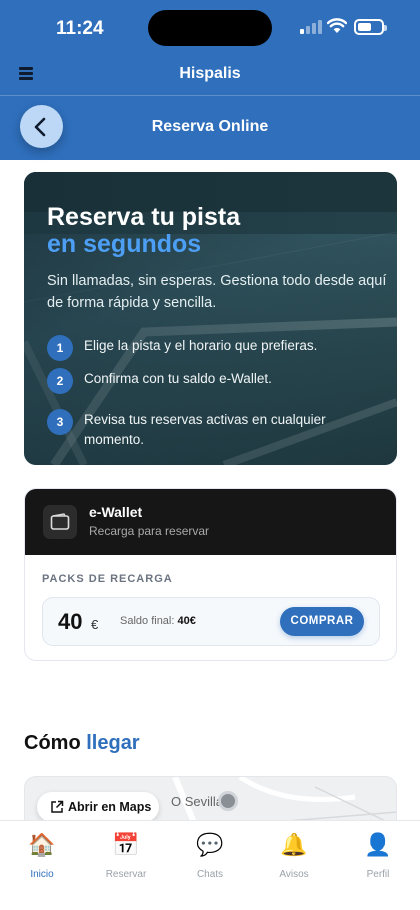  I want to click on tab-avisos: 🔔 Avisos, so click(294, 861).